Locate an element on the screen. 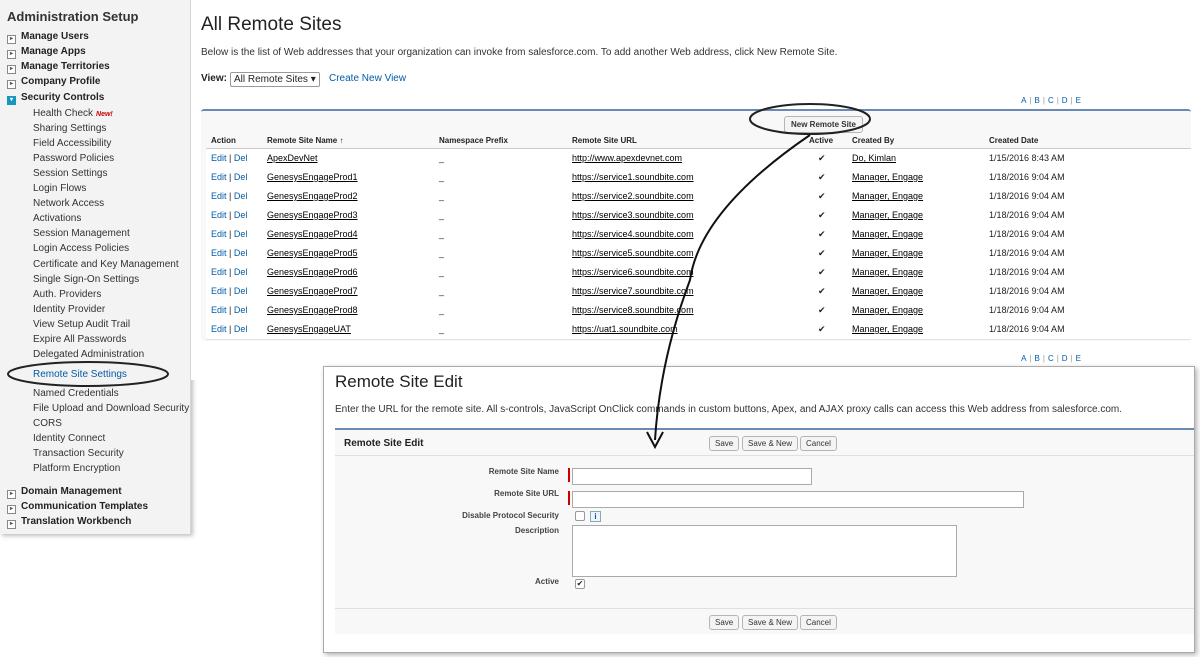 This screenshot has height=657, width=1200. sidebar-item-manage-users: ▸ Manage Users is located at coordinates (48, 37).